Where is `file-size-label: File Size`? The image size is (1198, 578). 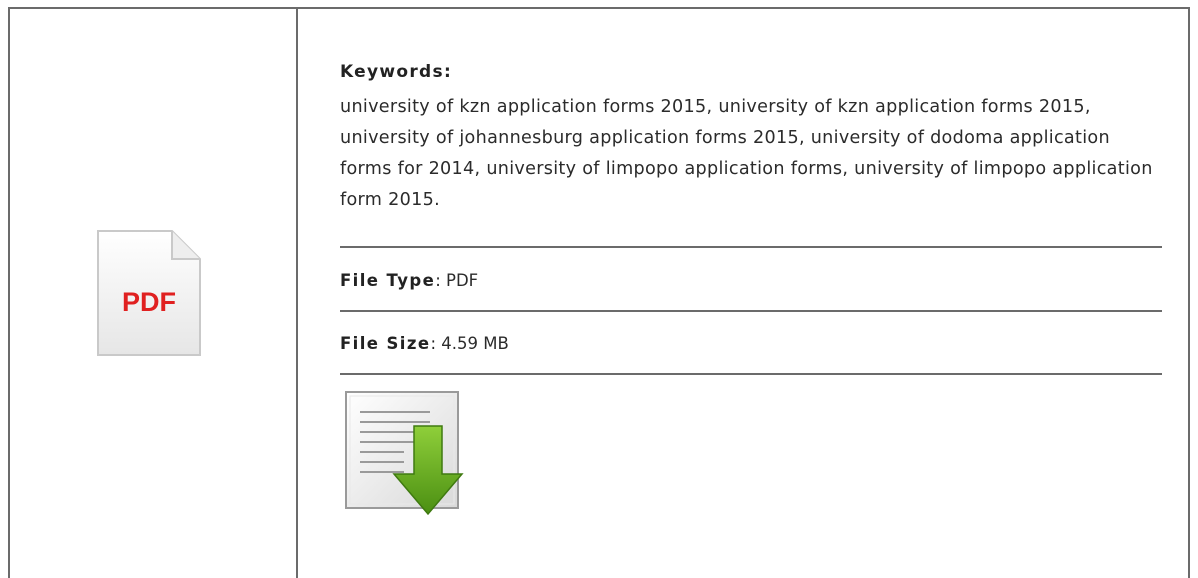
file-size-label: File Size is located at coordinates (385, 343).